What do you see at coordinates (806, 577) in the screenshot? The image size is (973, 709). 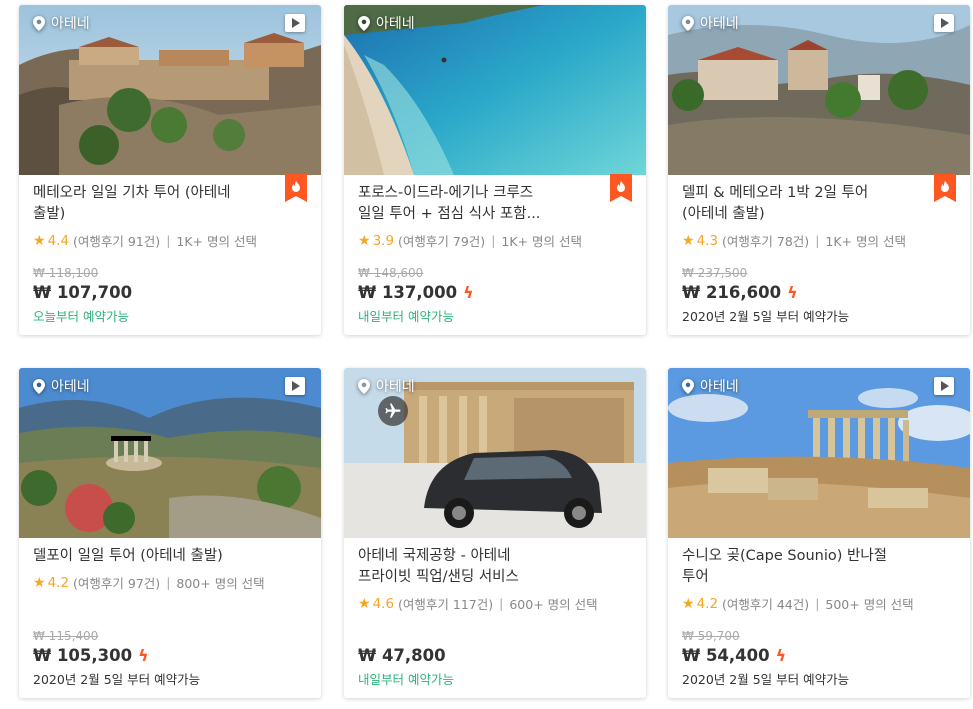 I see `tour-title-line: 투어` at bounding box center [806, 577].